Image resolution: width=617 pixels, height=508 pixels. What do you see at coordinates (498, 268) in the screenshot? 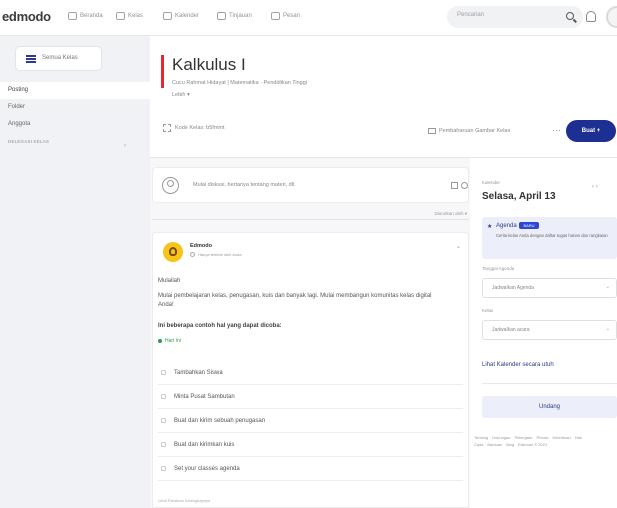
I see `agenda-date-label: Tanggal Agenda` at bounding box center [498, 268].